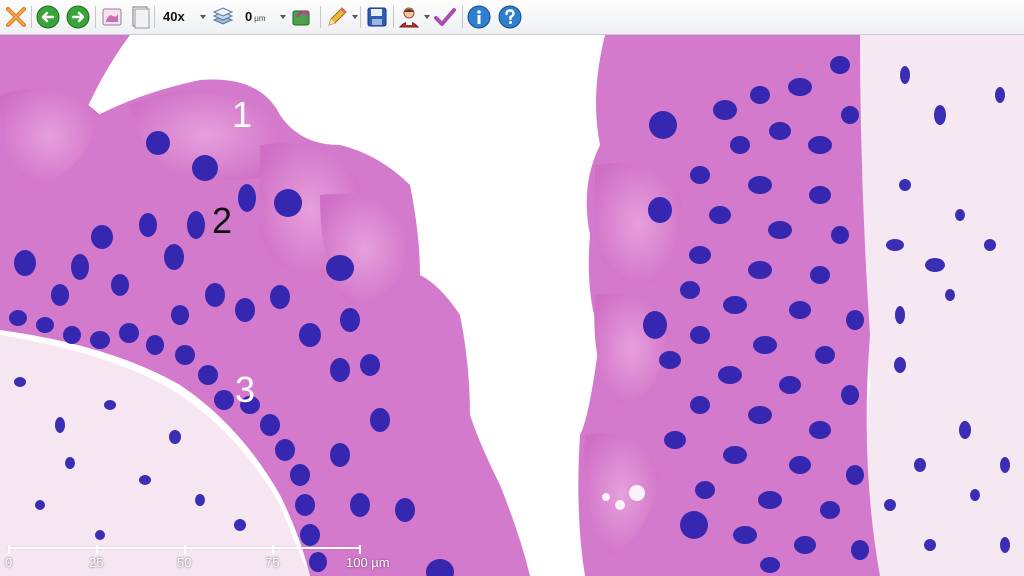 The width and height of the screenshot is (1024, 576). Describe the element at coordinates (283, 17) in the screenshot. I see `thickness-dropdown-icon` at that location.